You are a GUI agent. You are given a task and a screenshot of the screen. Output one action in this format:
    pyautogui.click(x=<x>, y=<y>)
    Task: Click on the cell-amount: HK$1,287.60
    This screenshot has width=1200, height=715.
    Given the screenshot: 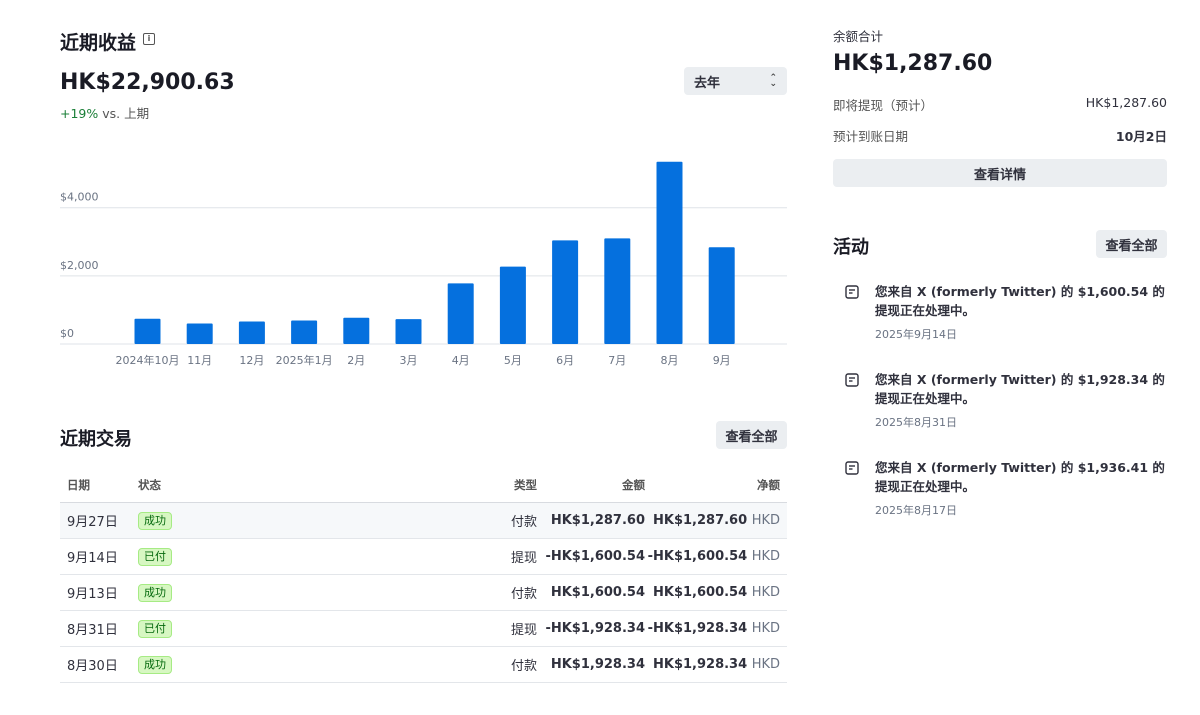 What is the action you would take?
    pyautogui.click(x=591, y=520)
    